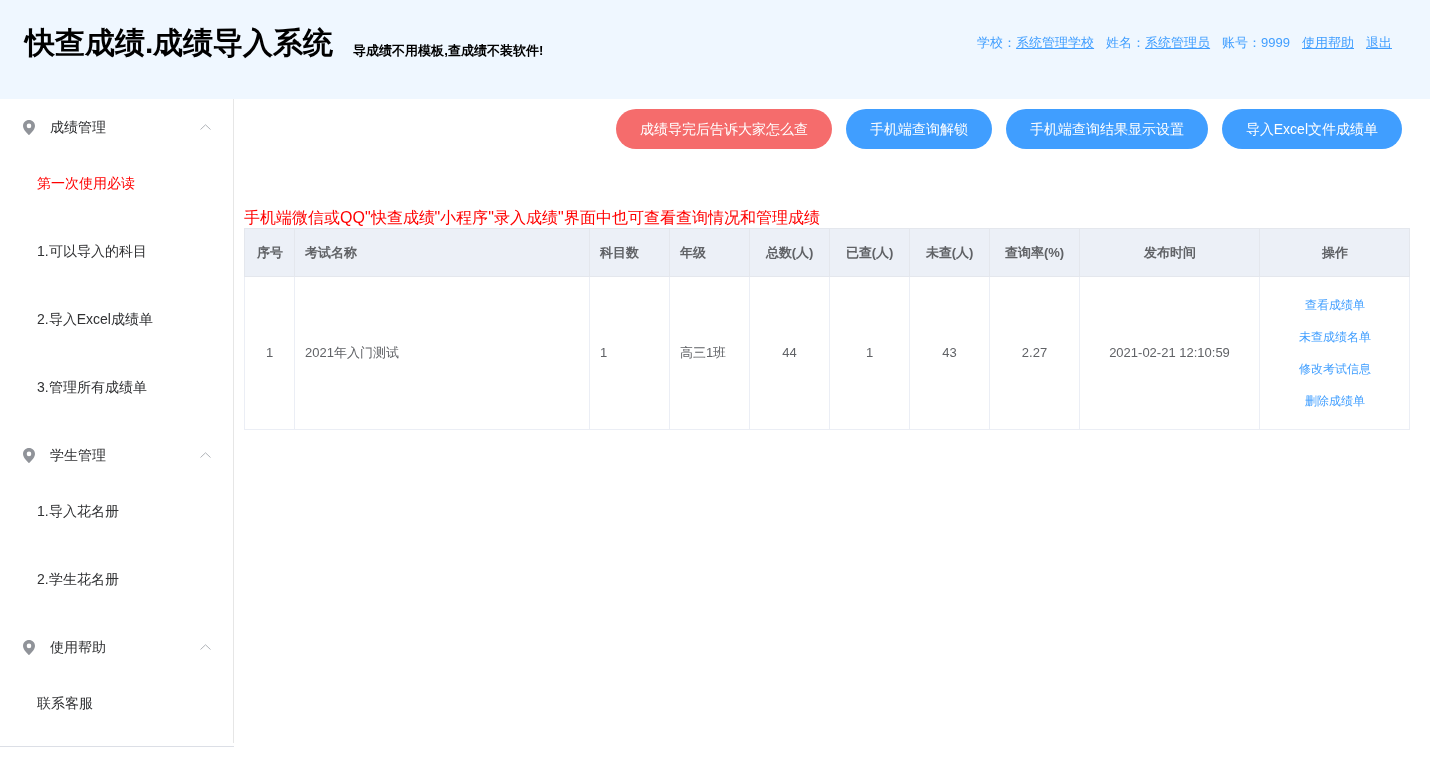  What do you see at coordinates (532, 218) in the screenshot?
I see `notice-text: 手机端微信或QQ"快查成绩"小程序"录入成绩"界面中也可查看查询情况和管理成绩` at bounding box center [532, 218].